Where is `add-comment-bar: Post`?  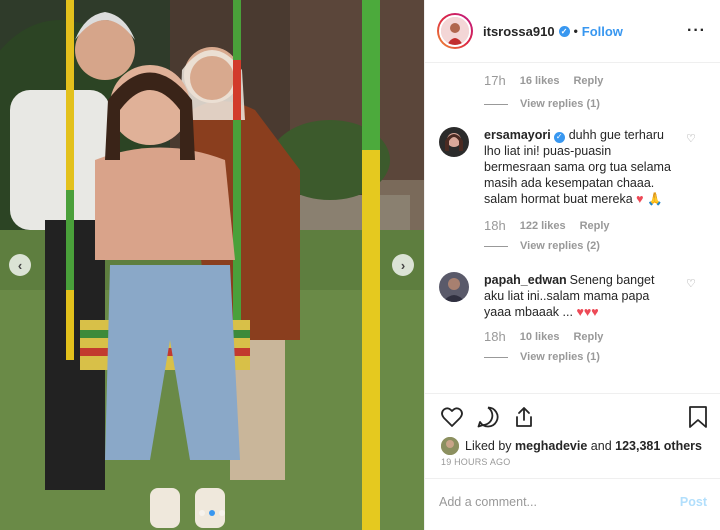
add-comment-bar: Post is located at coordinates (572, 501).